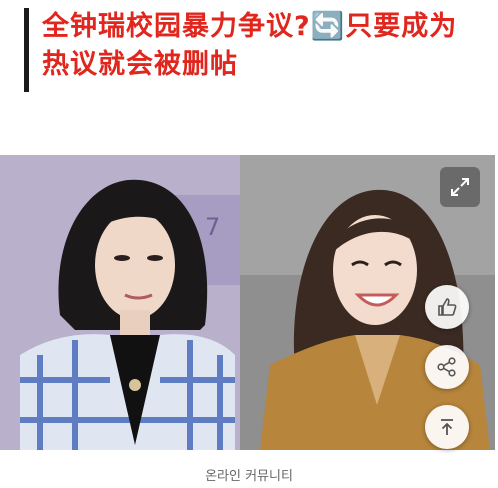 This screenshot has width=498, height=488. Describe the element at coordinates (249, 476) in the screenshot. I see `image-caption: 온라인 커뮤니티` at that location.